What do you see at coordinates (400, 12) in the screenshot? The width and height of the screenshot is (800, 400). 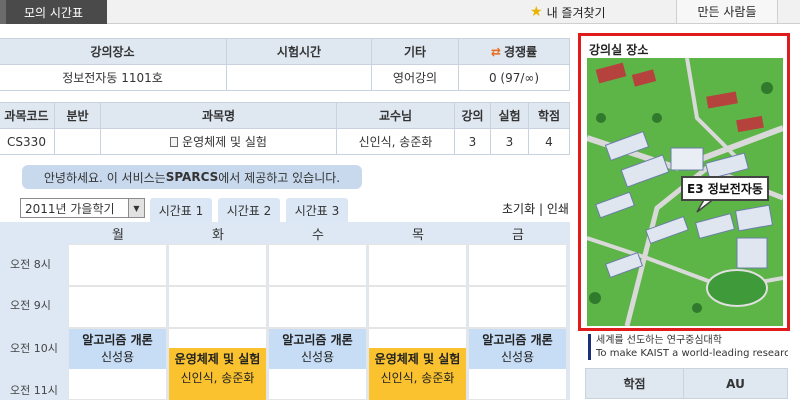 I see `top-bar: 모의 시간표 ★ 내 즐겨찾기 만든 사람들` at bounding box center [400, 12].